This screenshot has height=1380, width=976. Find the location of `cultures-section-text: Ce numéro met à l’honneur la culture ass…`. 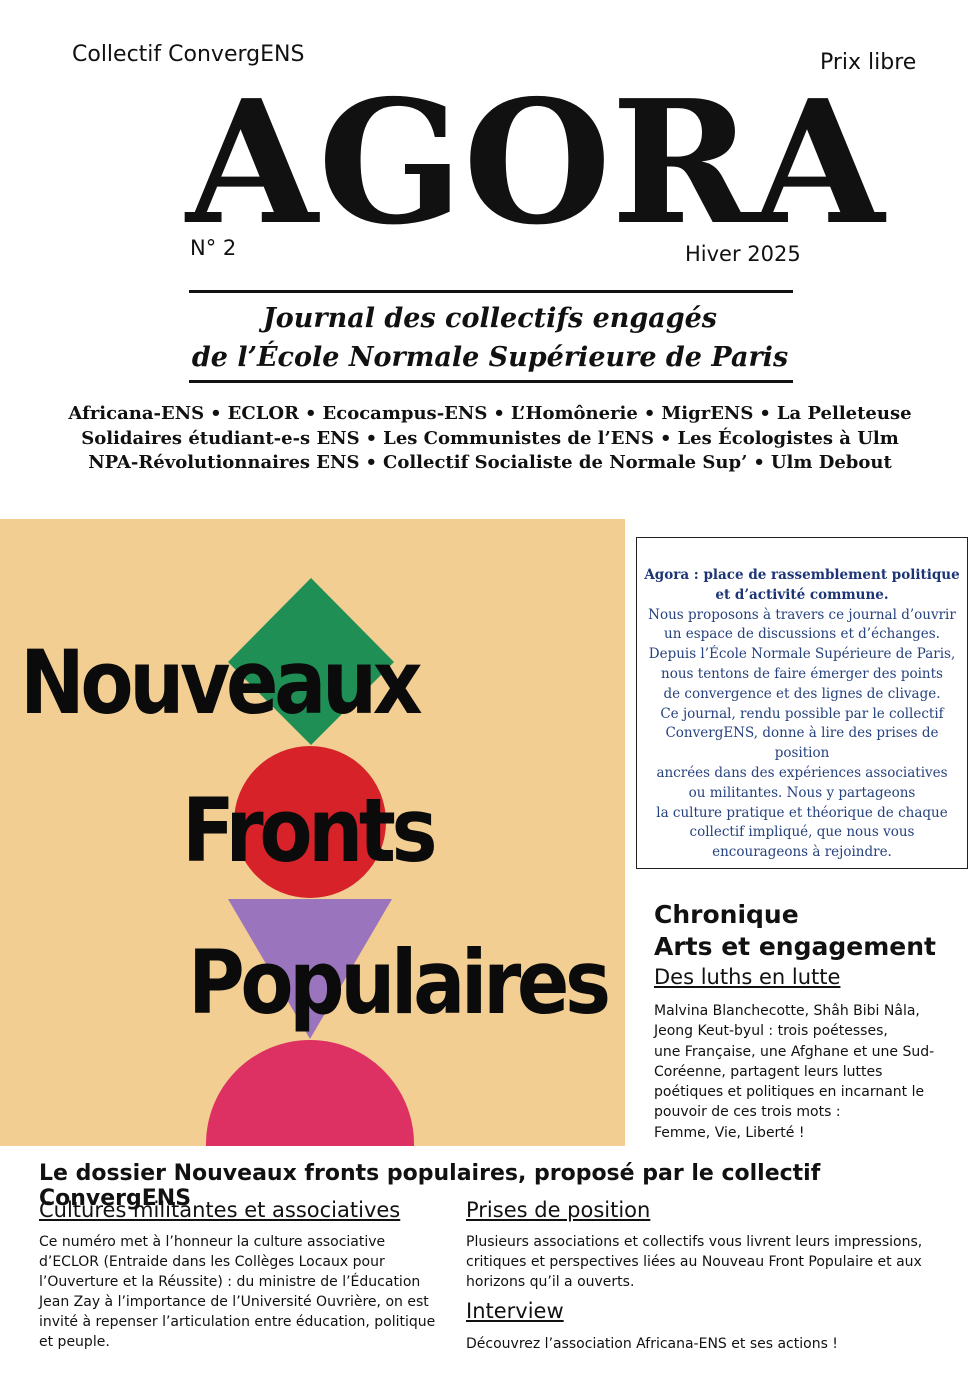

cultures-section-text: Ce numéro met à l’honneur la culture ass… is located at coordinates (244, 1292).